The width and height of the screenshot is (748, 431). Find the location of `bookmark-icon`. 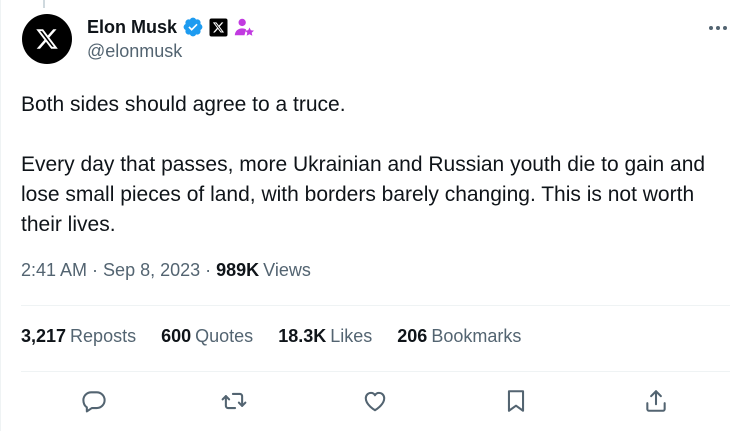

bookmark-icon is located at coordinates (516, 401).